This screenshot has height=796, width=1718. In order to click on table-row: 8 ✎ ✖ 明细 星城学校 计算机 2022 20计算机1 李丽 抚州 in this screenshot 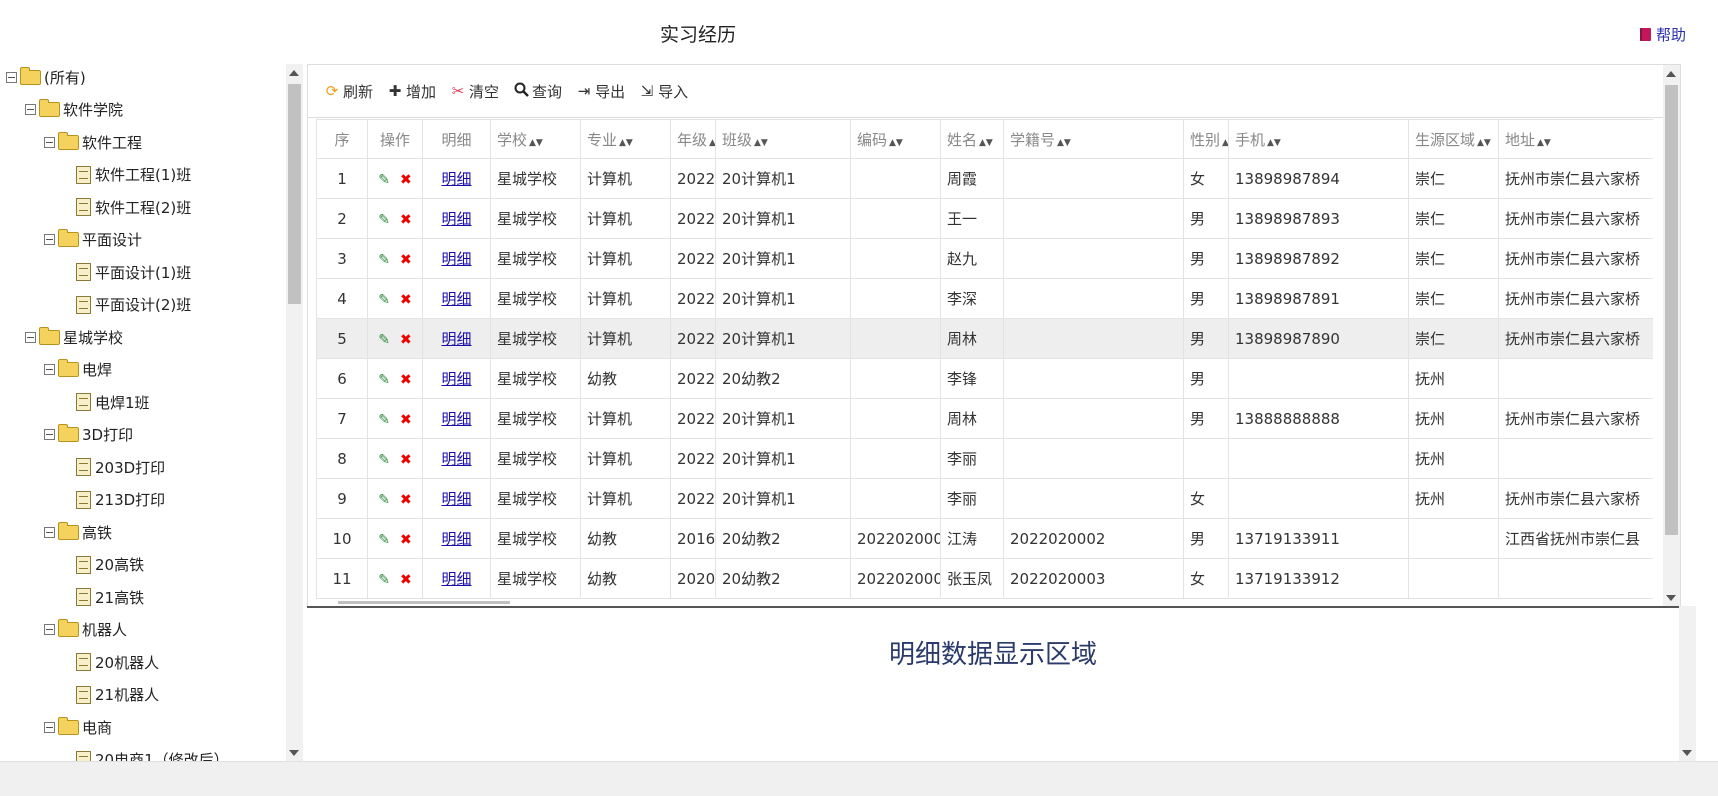, I will do `click(984, 458)`.